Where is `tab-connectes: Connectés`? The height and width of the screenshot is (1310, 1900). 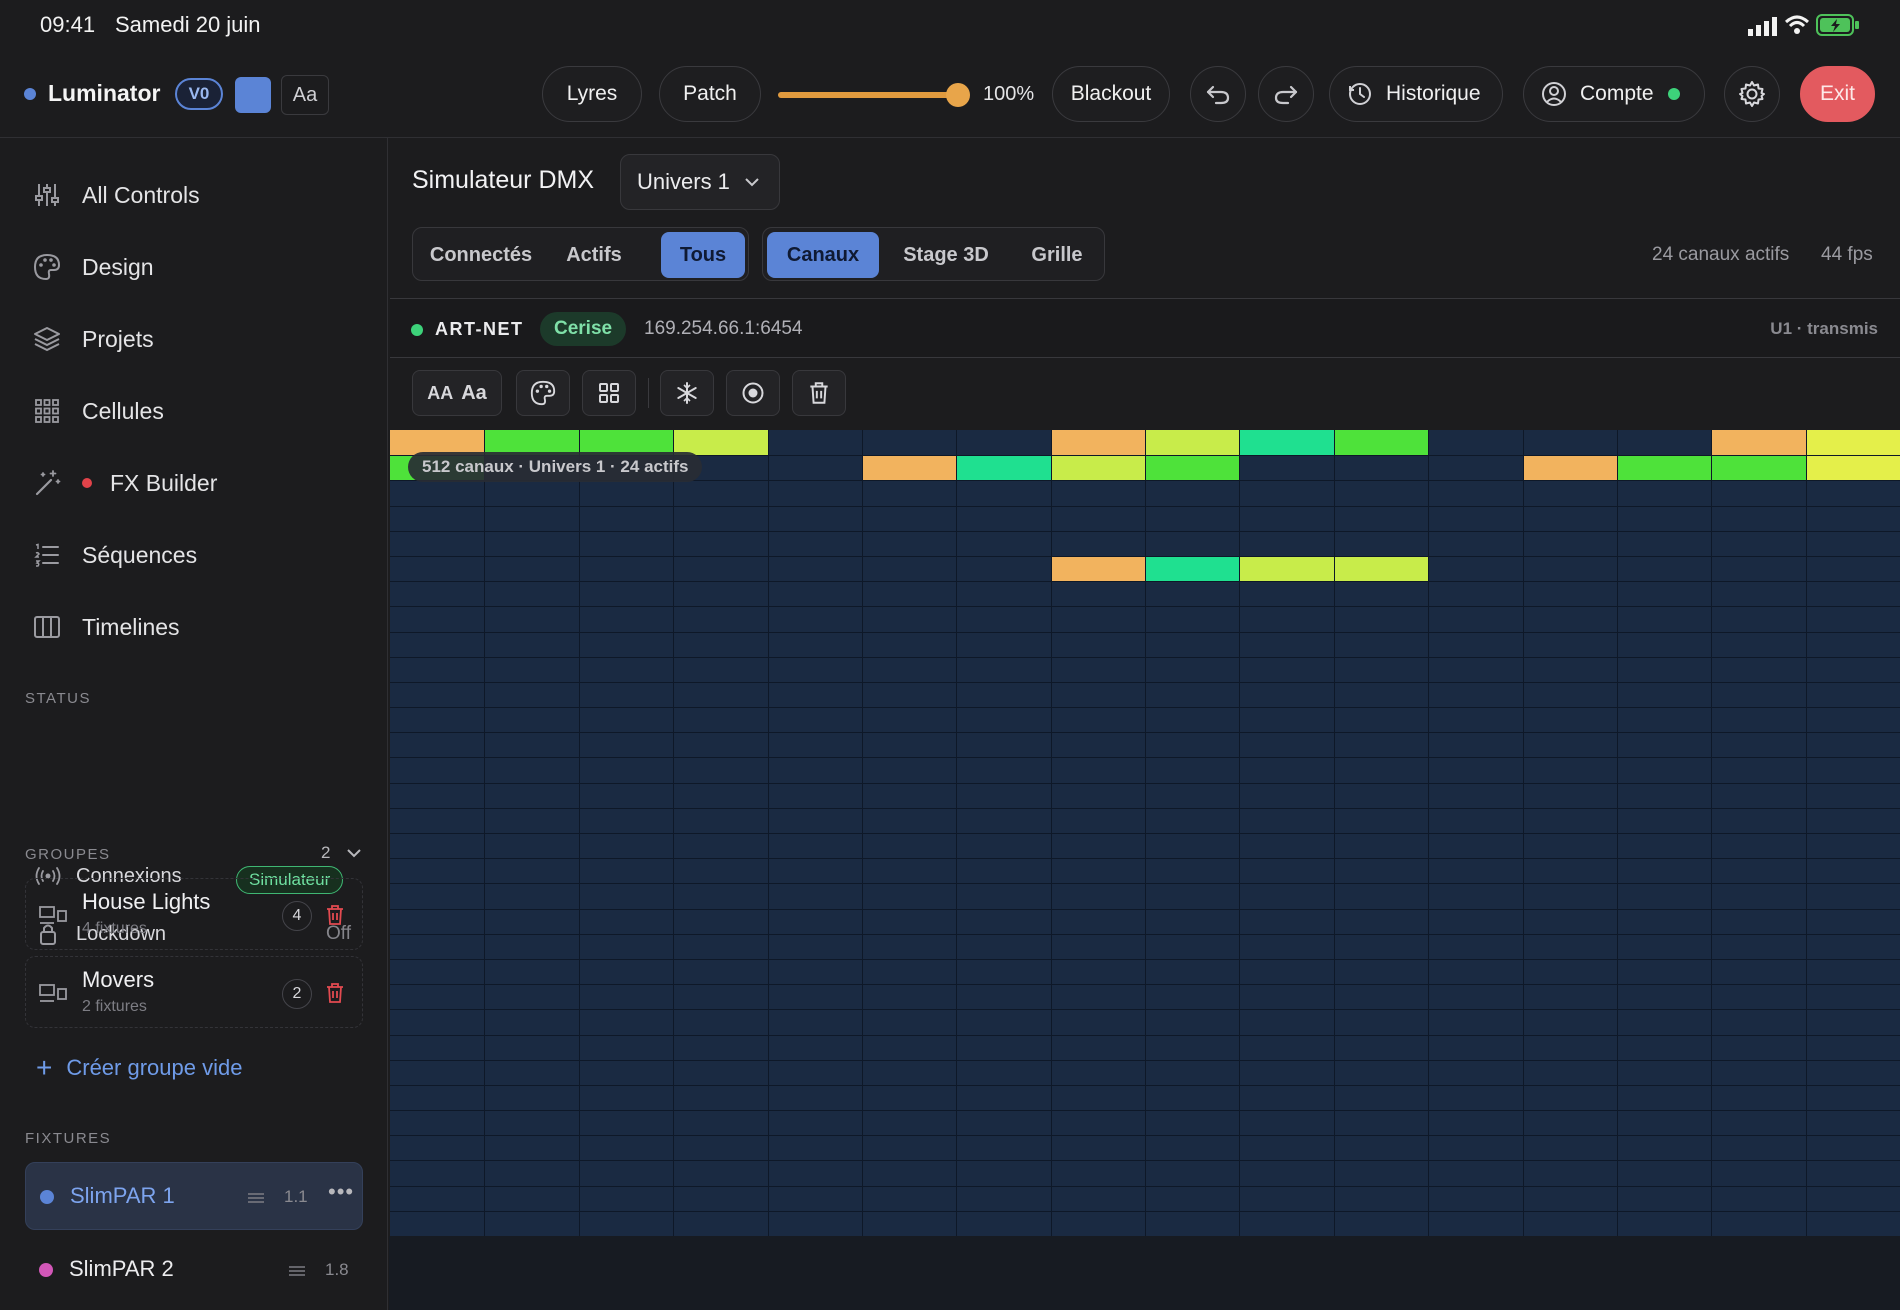 tab-connectes: Connectés is located at coordinates (481, 255).